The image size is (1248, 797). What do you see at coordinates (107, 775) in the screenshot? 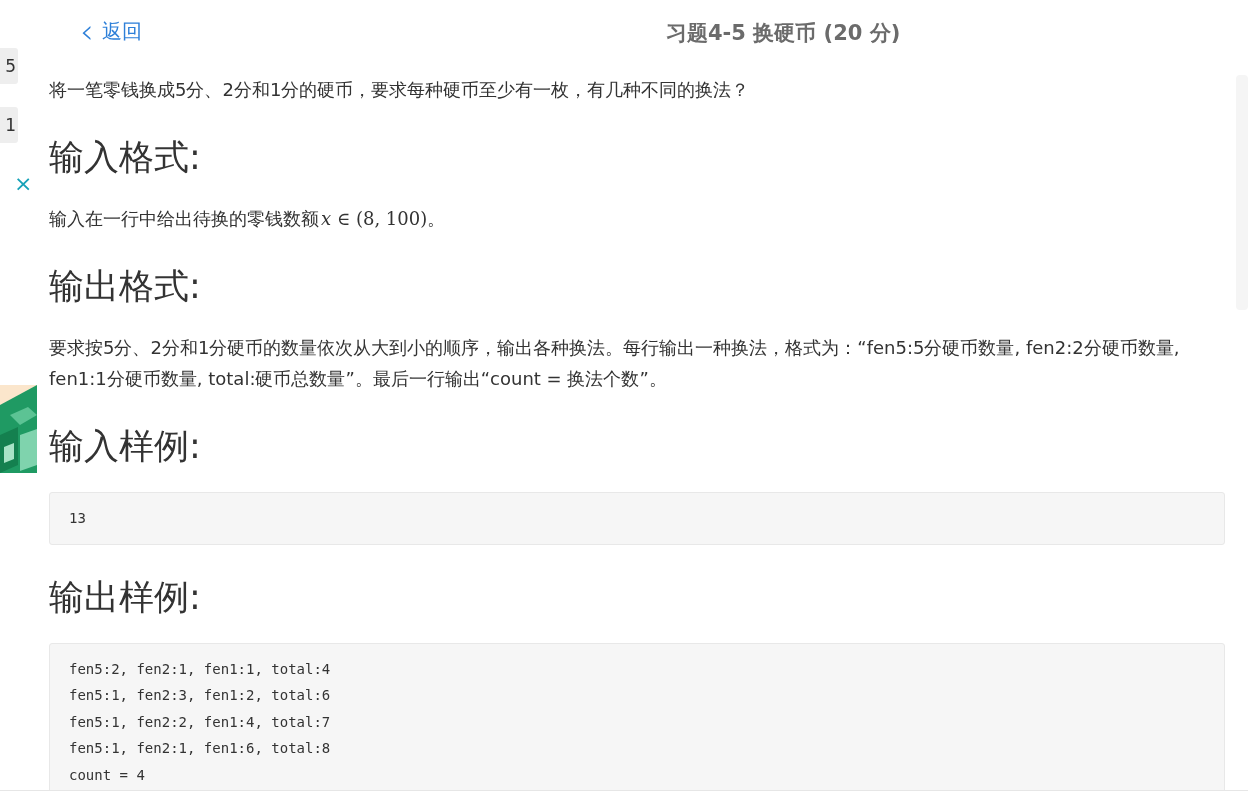
I see `code-line: count = 4` at bounding box center [107, 775].